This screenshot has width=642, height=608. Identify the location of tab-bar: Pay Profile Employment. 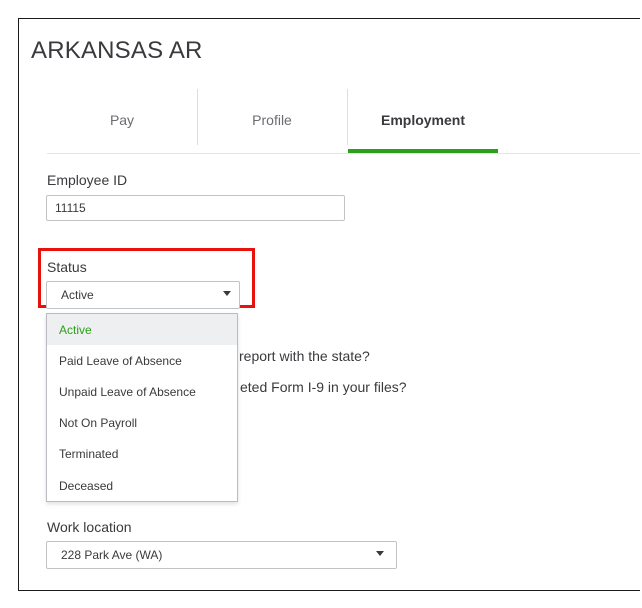
(343, 121).